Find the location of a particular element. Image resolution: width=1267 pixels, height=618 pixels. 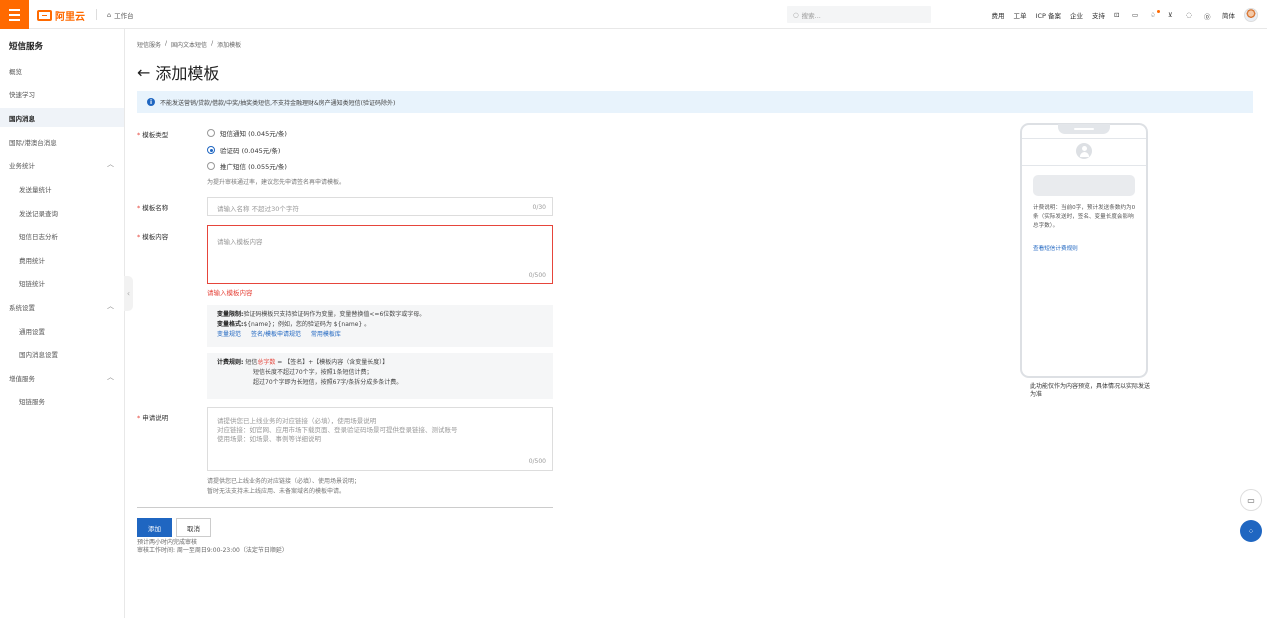

home-icon: ⌂ is located at coordinates (109, 15).